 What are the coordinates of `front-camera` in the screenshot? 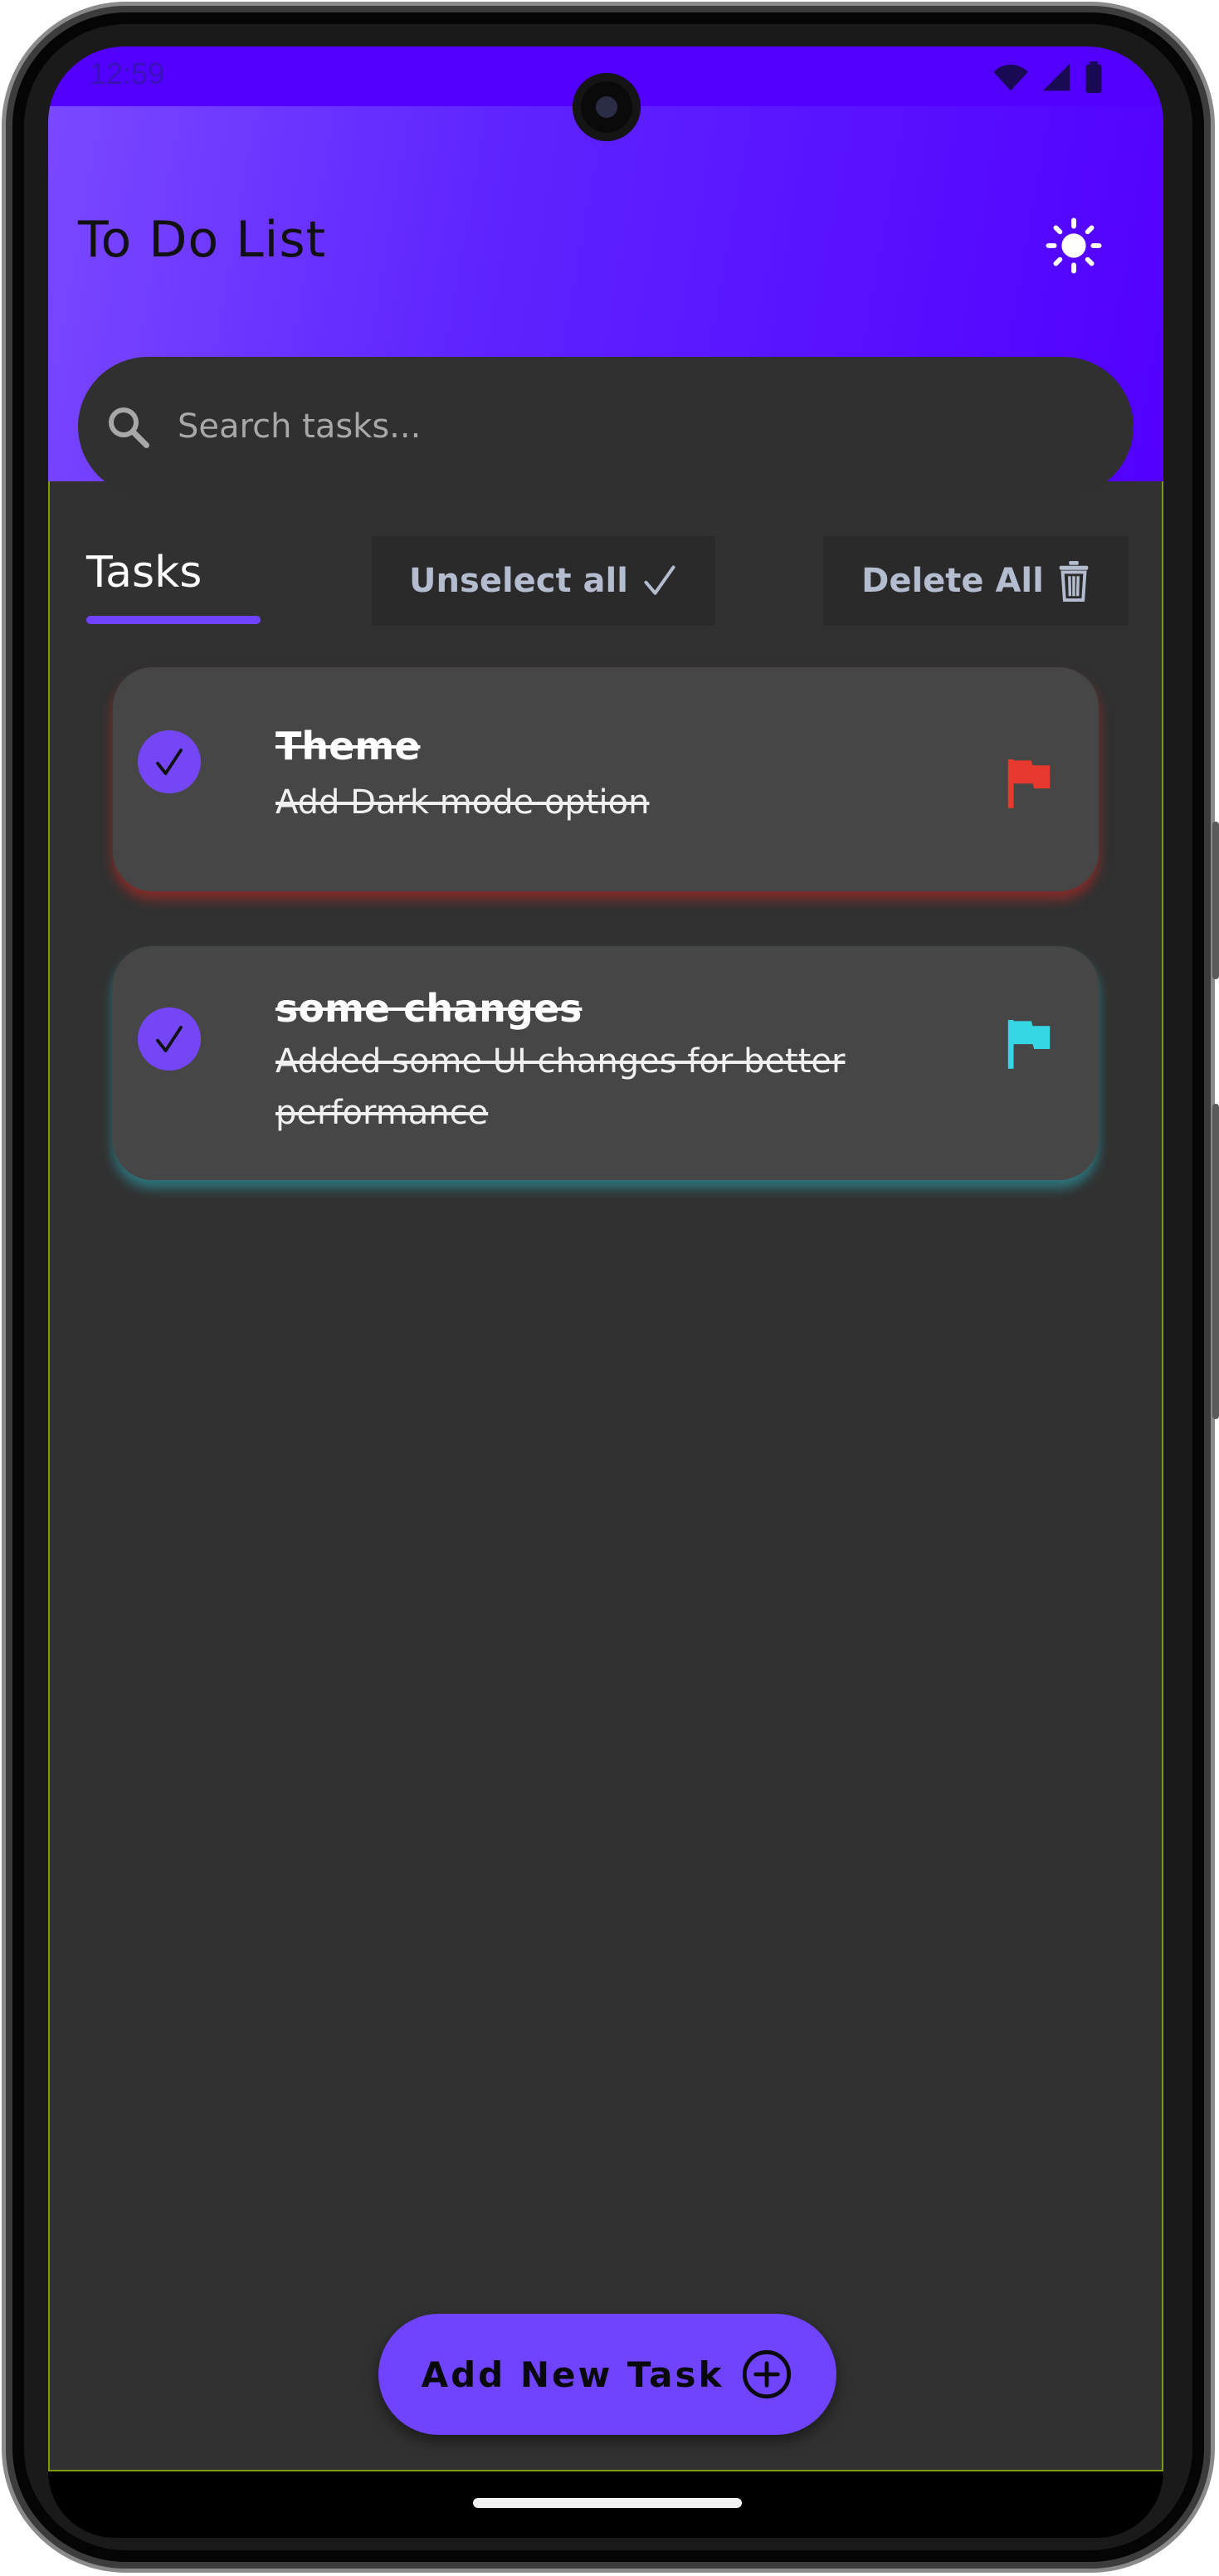 It's located at (607, 107).